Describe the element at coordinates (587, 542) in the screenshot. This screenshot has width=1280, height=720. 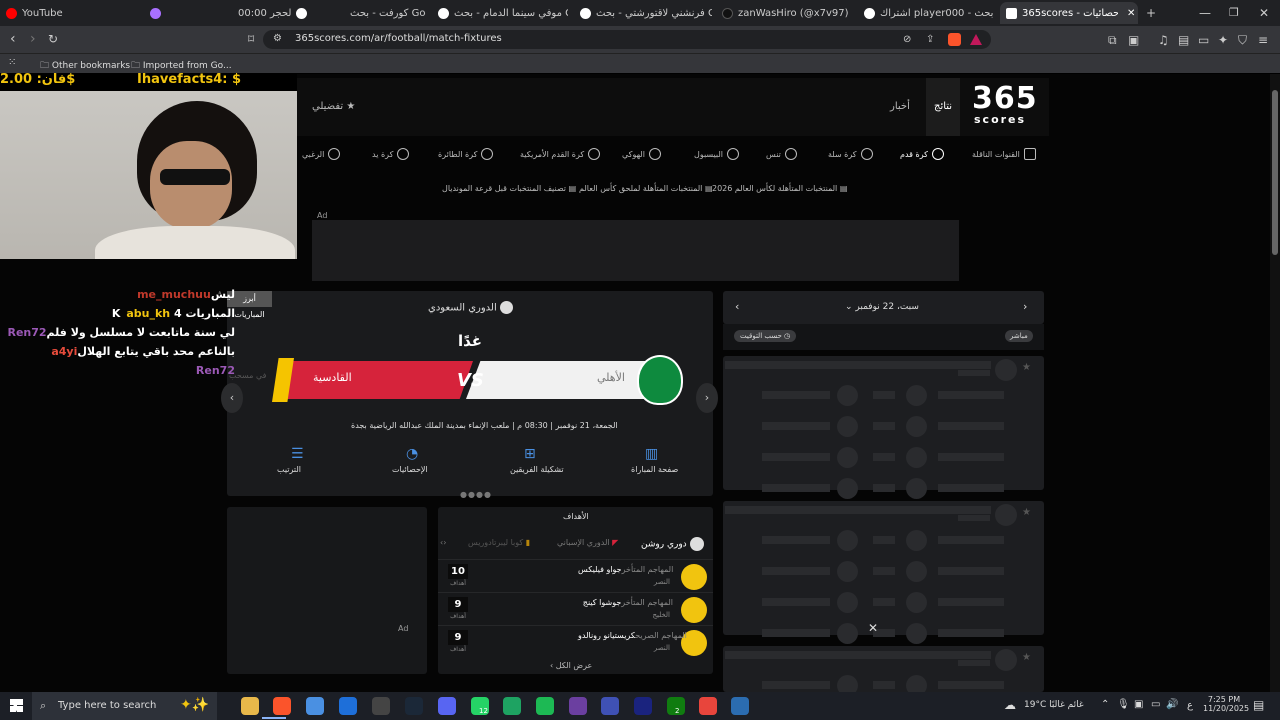
I see `tab-laliga: الدوري الإسباني ◤` at that location.